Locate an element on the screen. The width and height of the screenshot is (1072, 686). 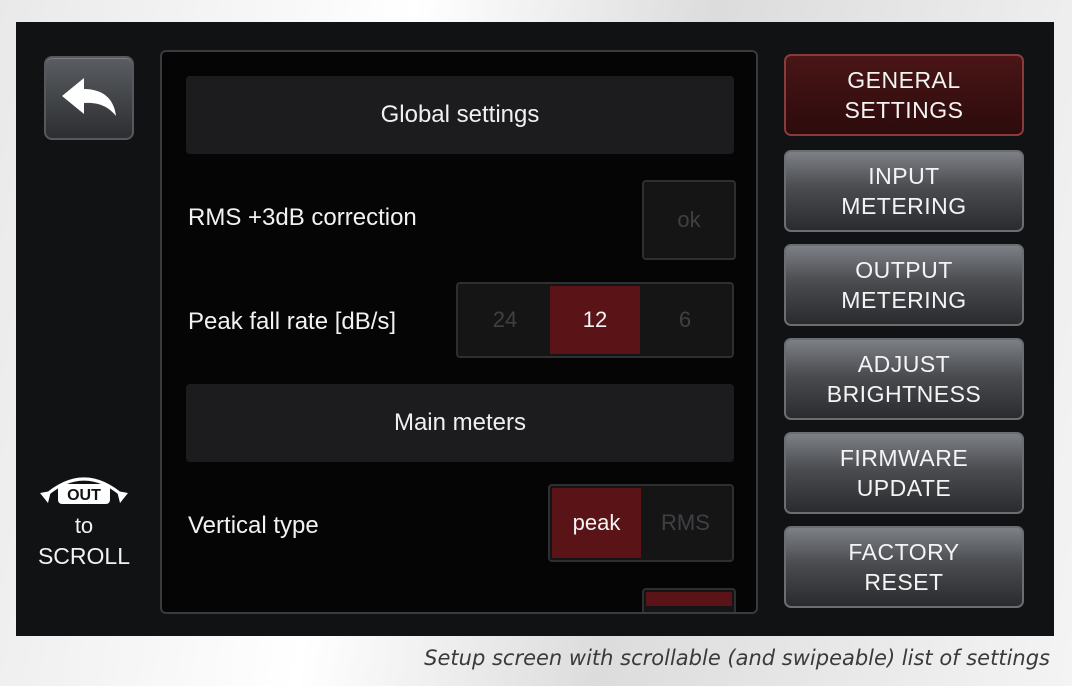
menu-adjust-brightness-button: ADJUST BRIGHTNESS is located at coordinates (904, 379).